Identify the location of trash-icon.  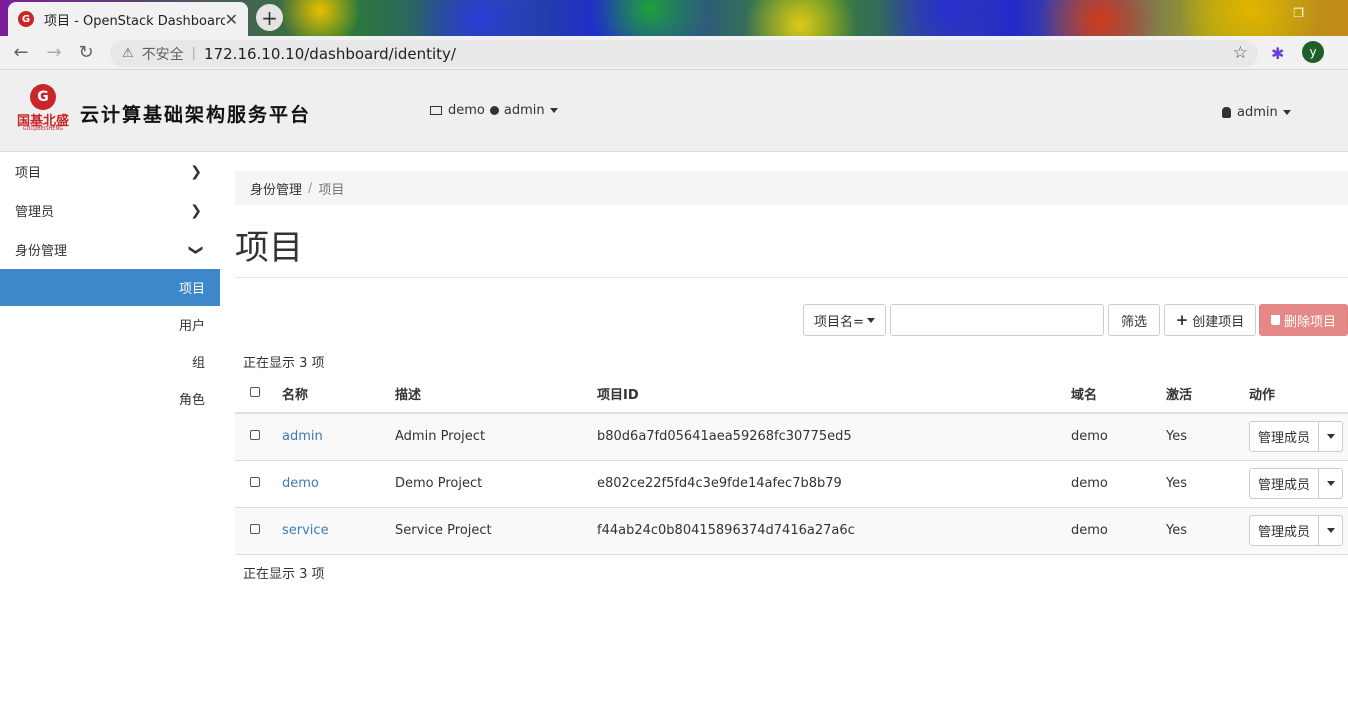
(1275, 320).